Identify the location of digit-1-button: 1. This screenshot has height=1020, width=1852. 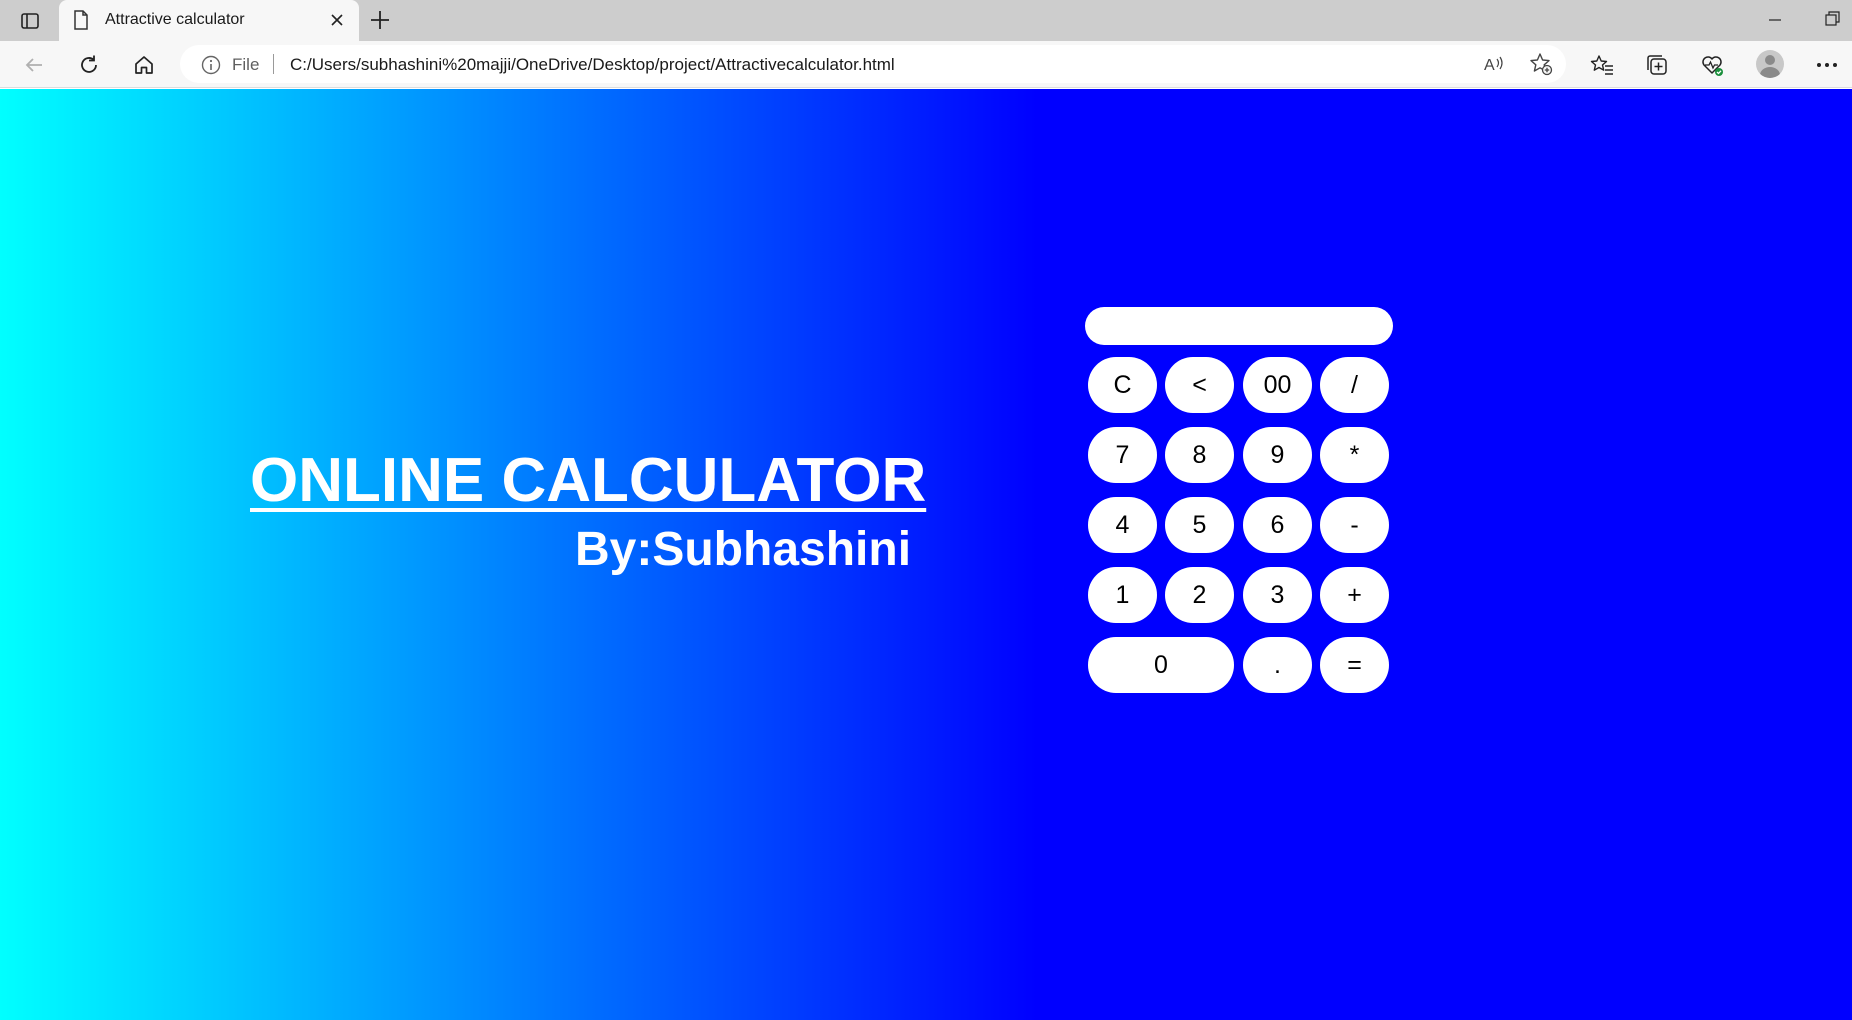
(1122, 595).